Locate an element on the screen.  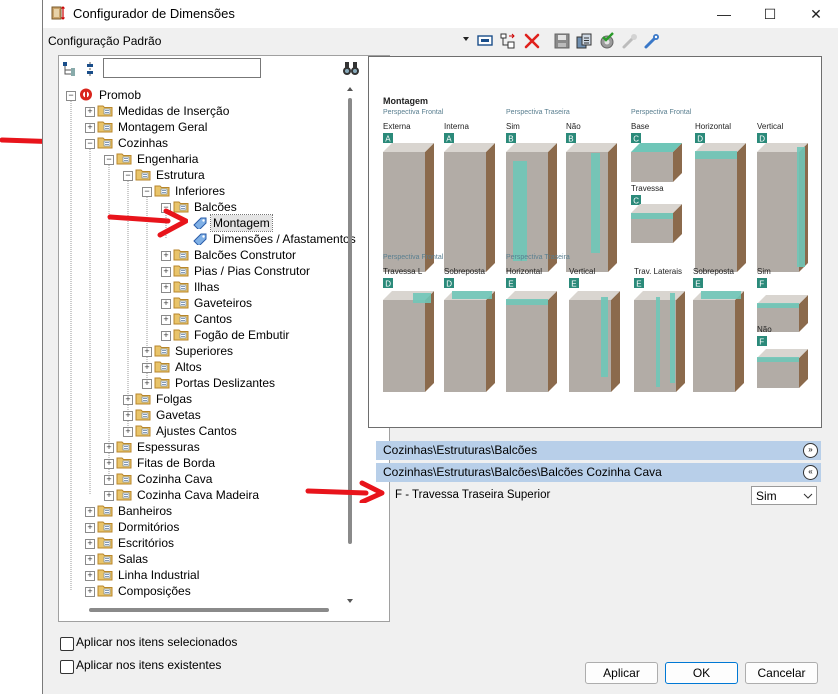
apply-selected-checkbox is located at coordinates (67, 644).